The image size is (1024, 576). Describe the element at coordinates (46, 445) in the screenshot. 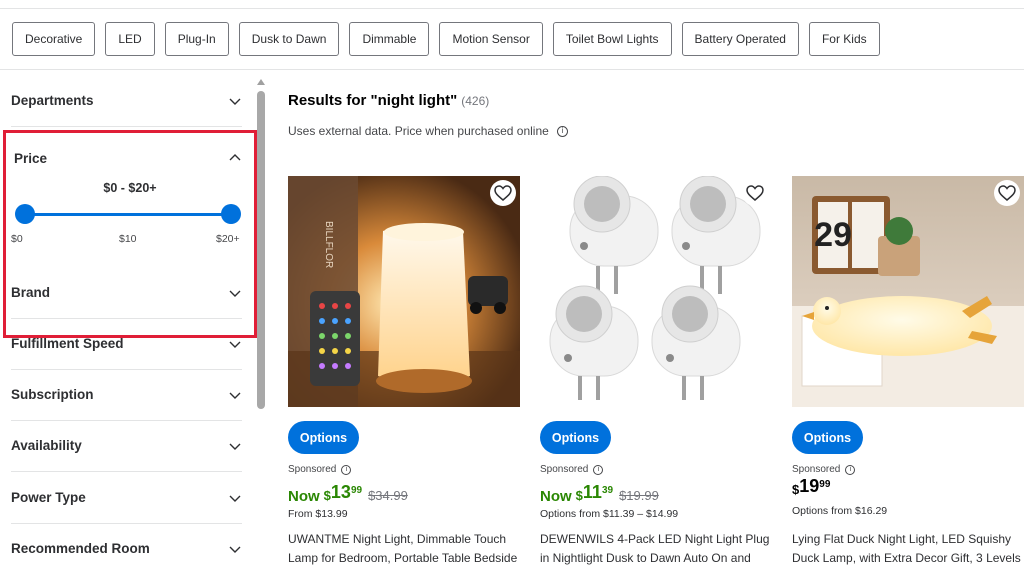

I see `facet-label: Availability` at that location.